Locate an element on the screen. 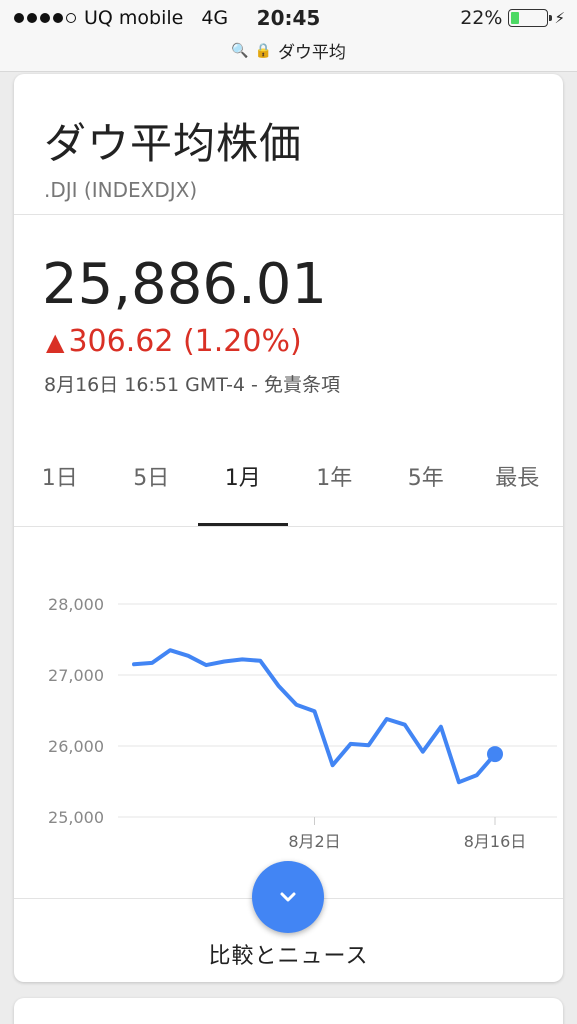  charging-icon: ⚡ is located at coordinates (559, 18).